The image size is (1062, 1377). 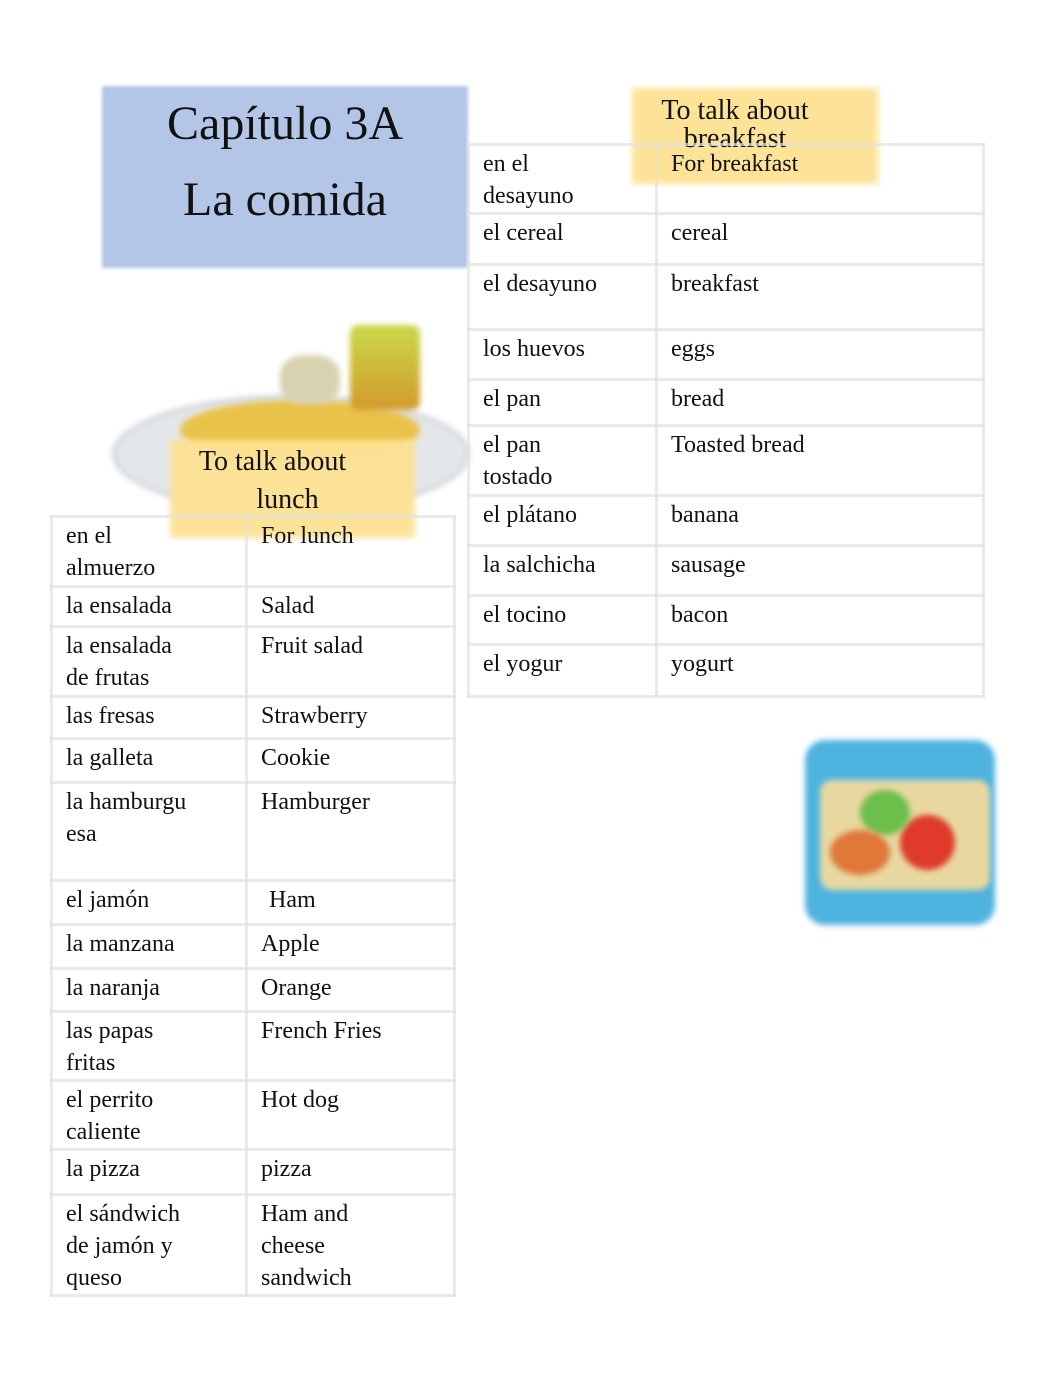 I want to click on english-term: Cookie, so click(x=350, y=760).